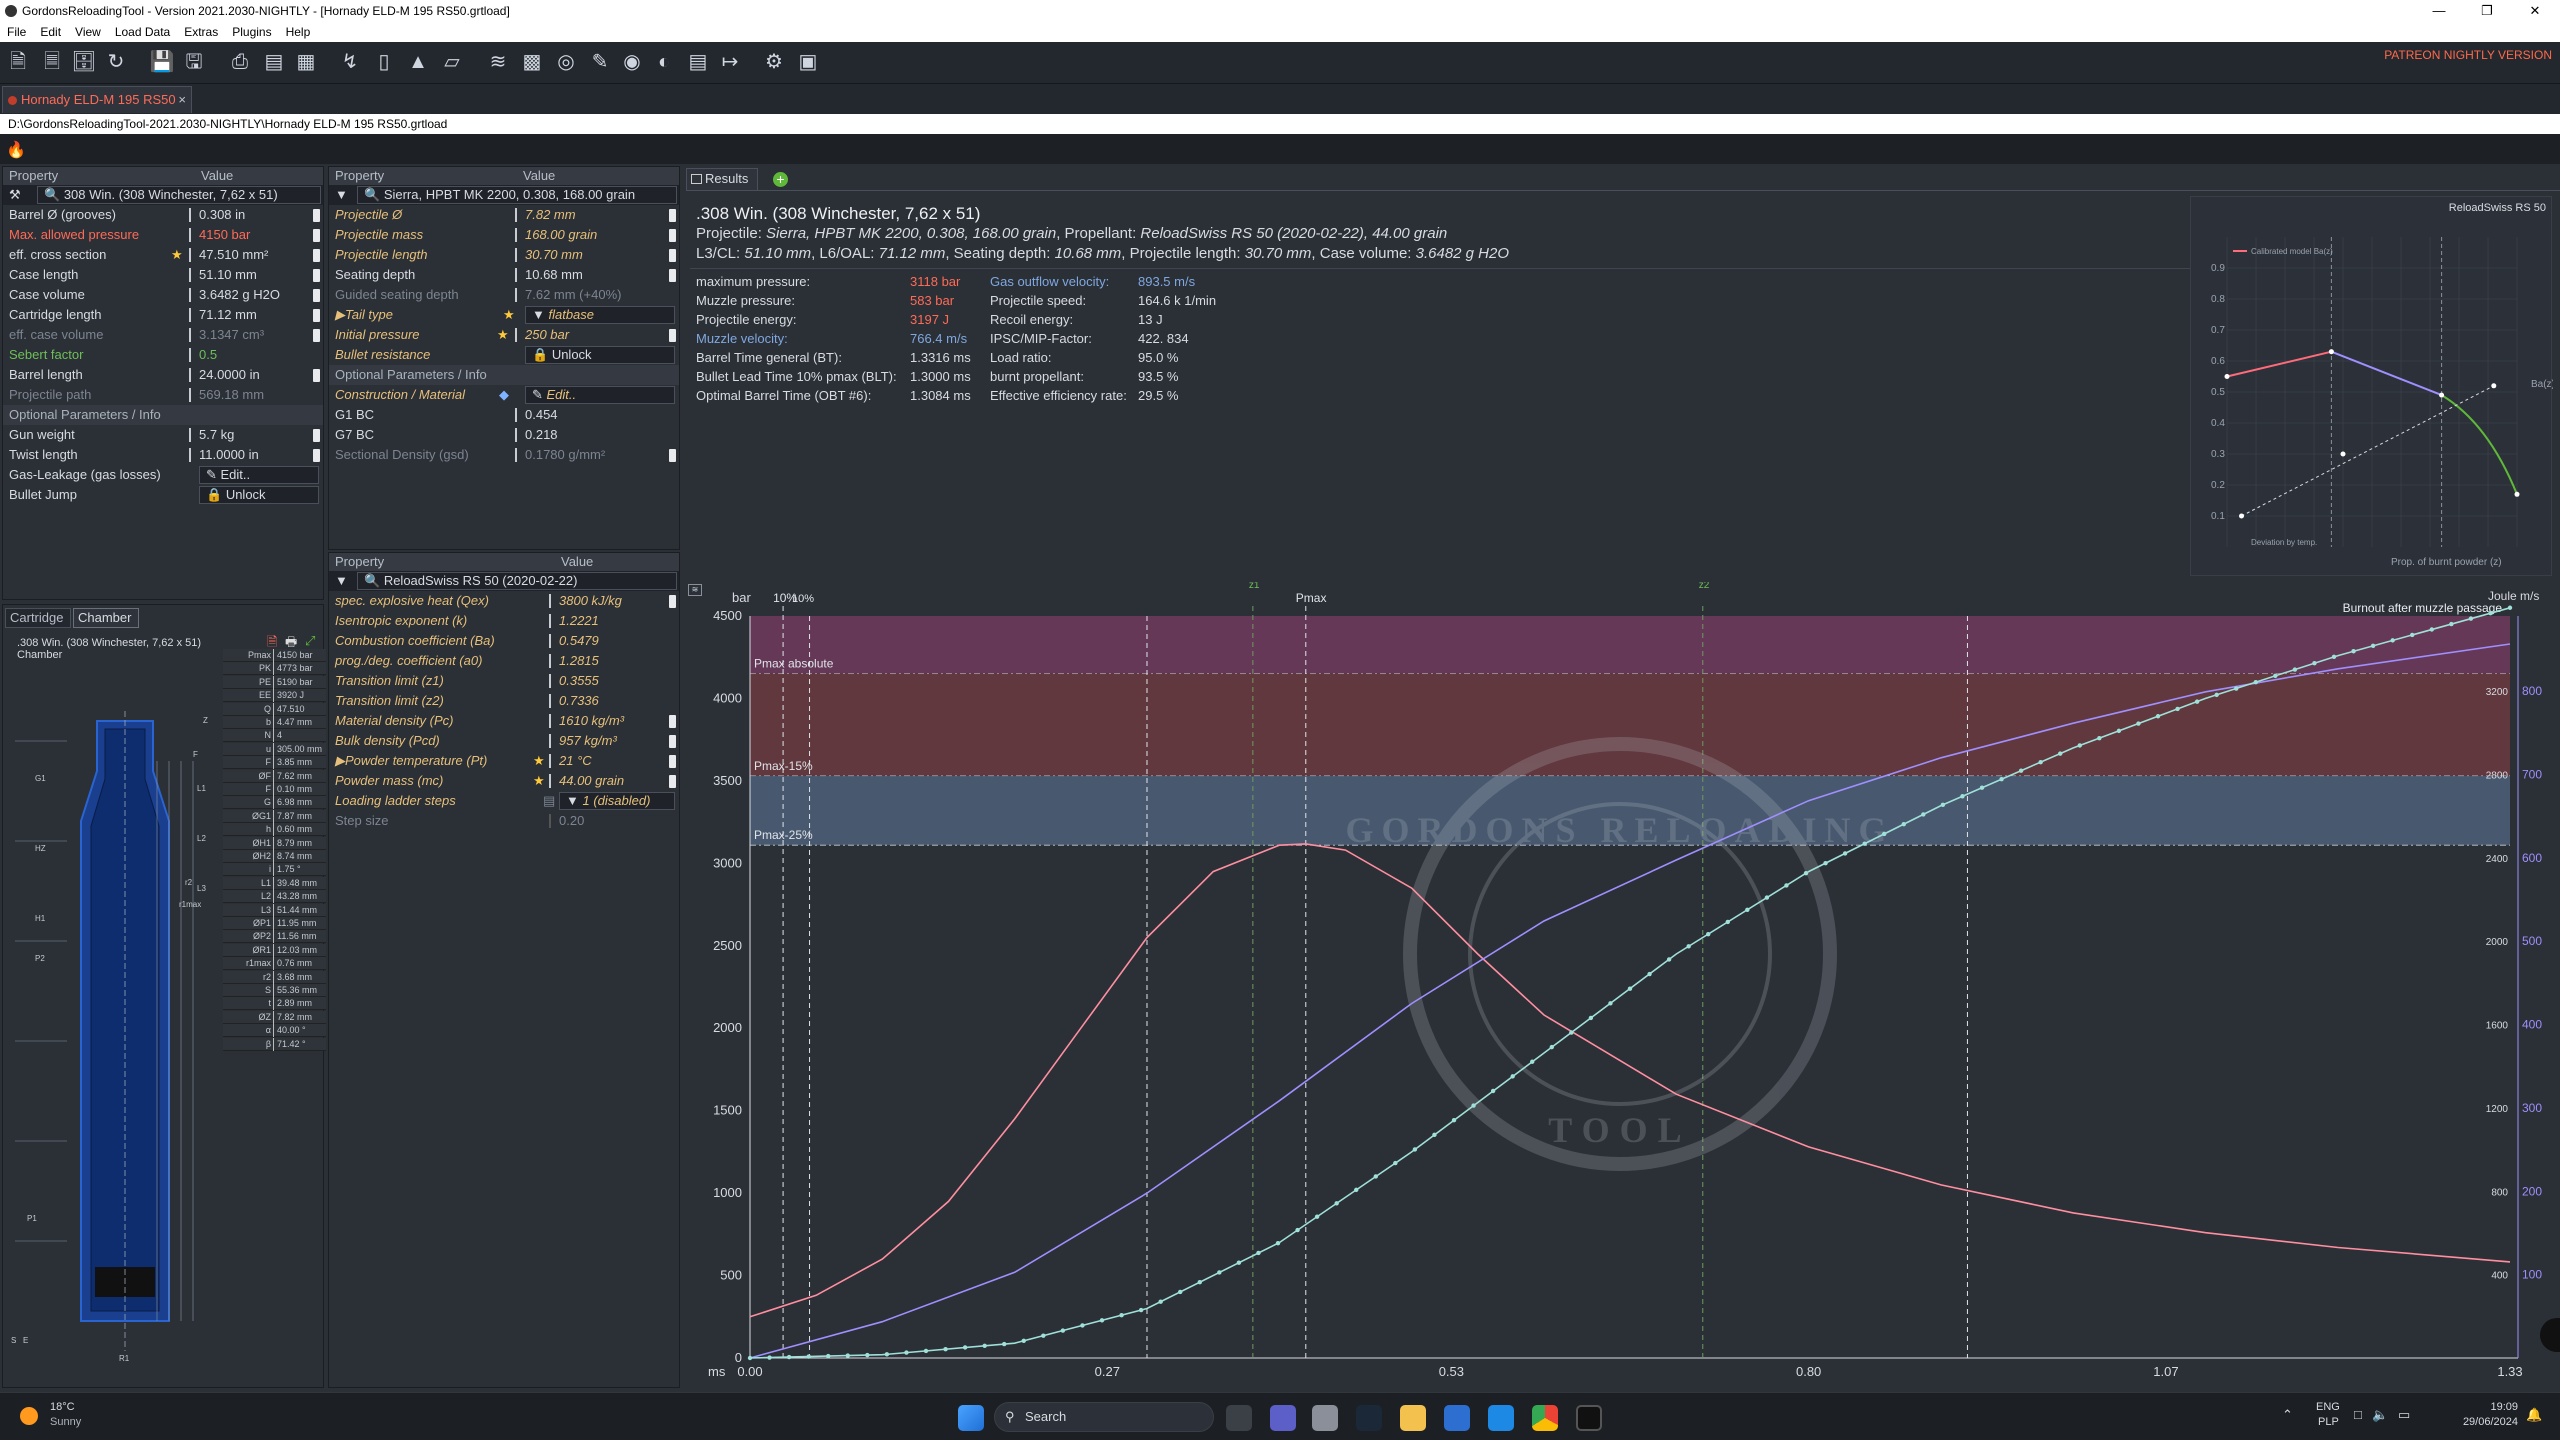 The image size is (2560, 1440). What do you see at coordinates (632, 62) in the screenshot?
I see `dial-icon: ◉` at bounding box center [632, 62].